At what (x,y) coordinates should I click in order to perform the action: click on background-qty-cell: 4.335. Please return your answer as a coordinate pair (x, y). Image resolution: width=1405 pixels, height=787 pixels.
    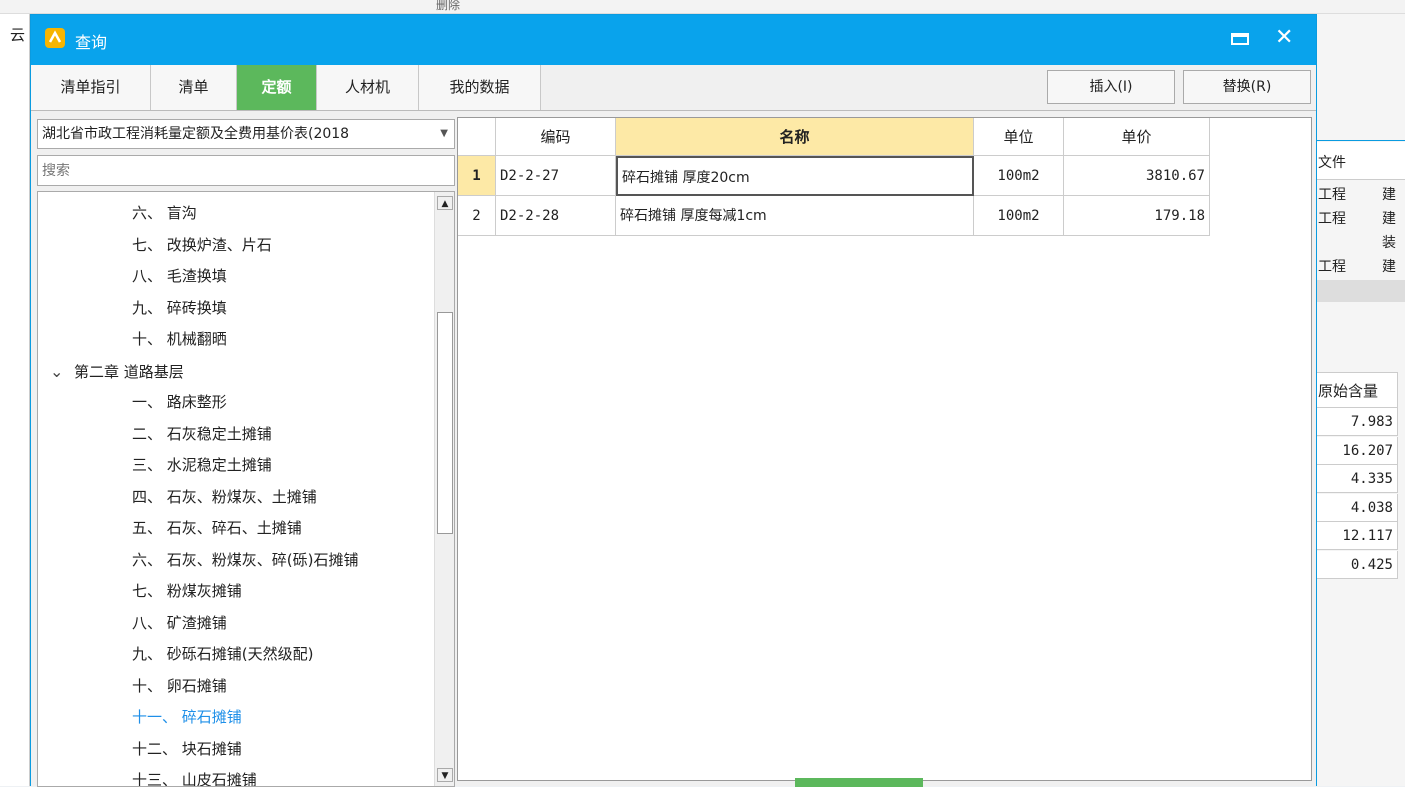
    Looking at the image, I should click on (1357, 479).